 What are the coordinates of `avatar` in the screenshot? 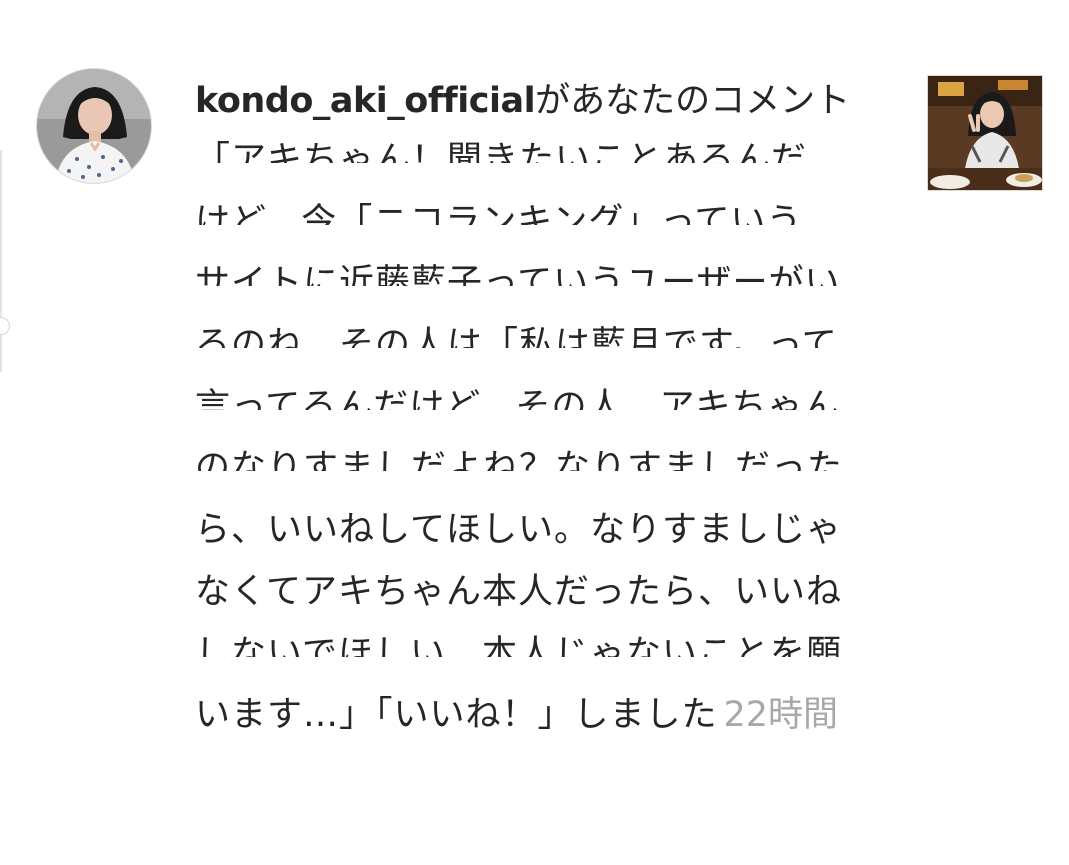 It's located at (94, 126).